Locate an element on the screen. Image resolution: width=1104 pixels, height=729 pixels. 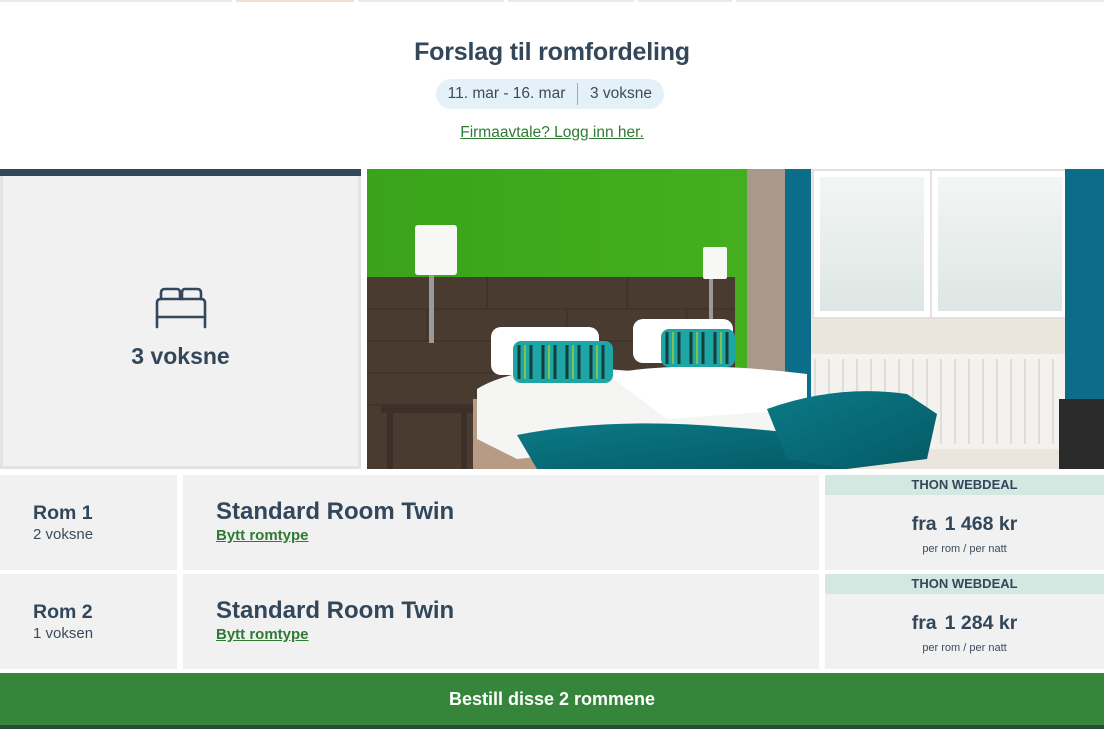
room-name: Rom 1 is located at coordinates (63, 513).